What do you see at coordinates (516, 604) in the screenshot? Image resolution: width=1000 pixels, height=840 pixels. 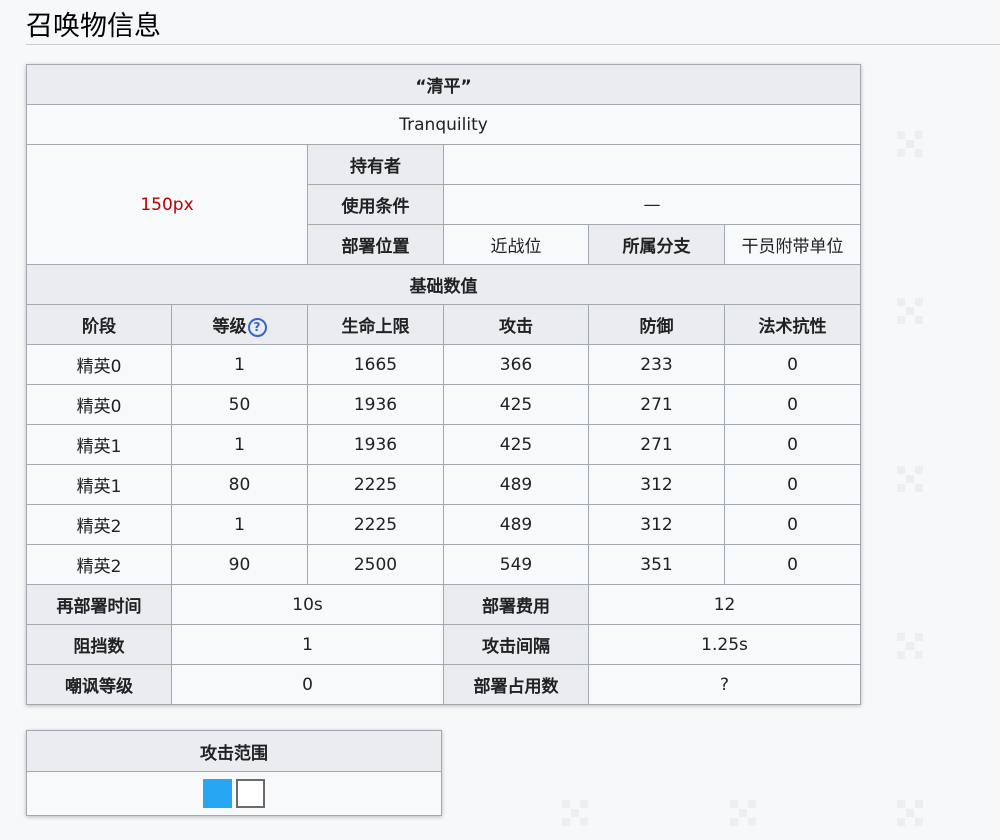 I see `deploy-cost-label: 部署费用` at bounding box center [516, 604].